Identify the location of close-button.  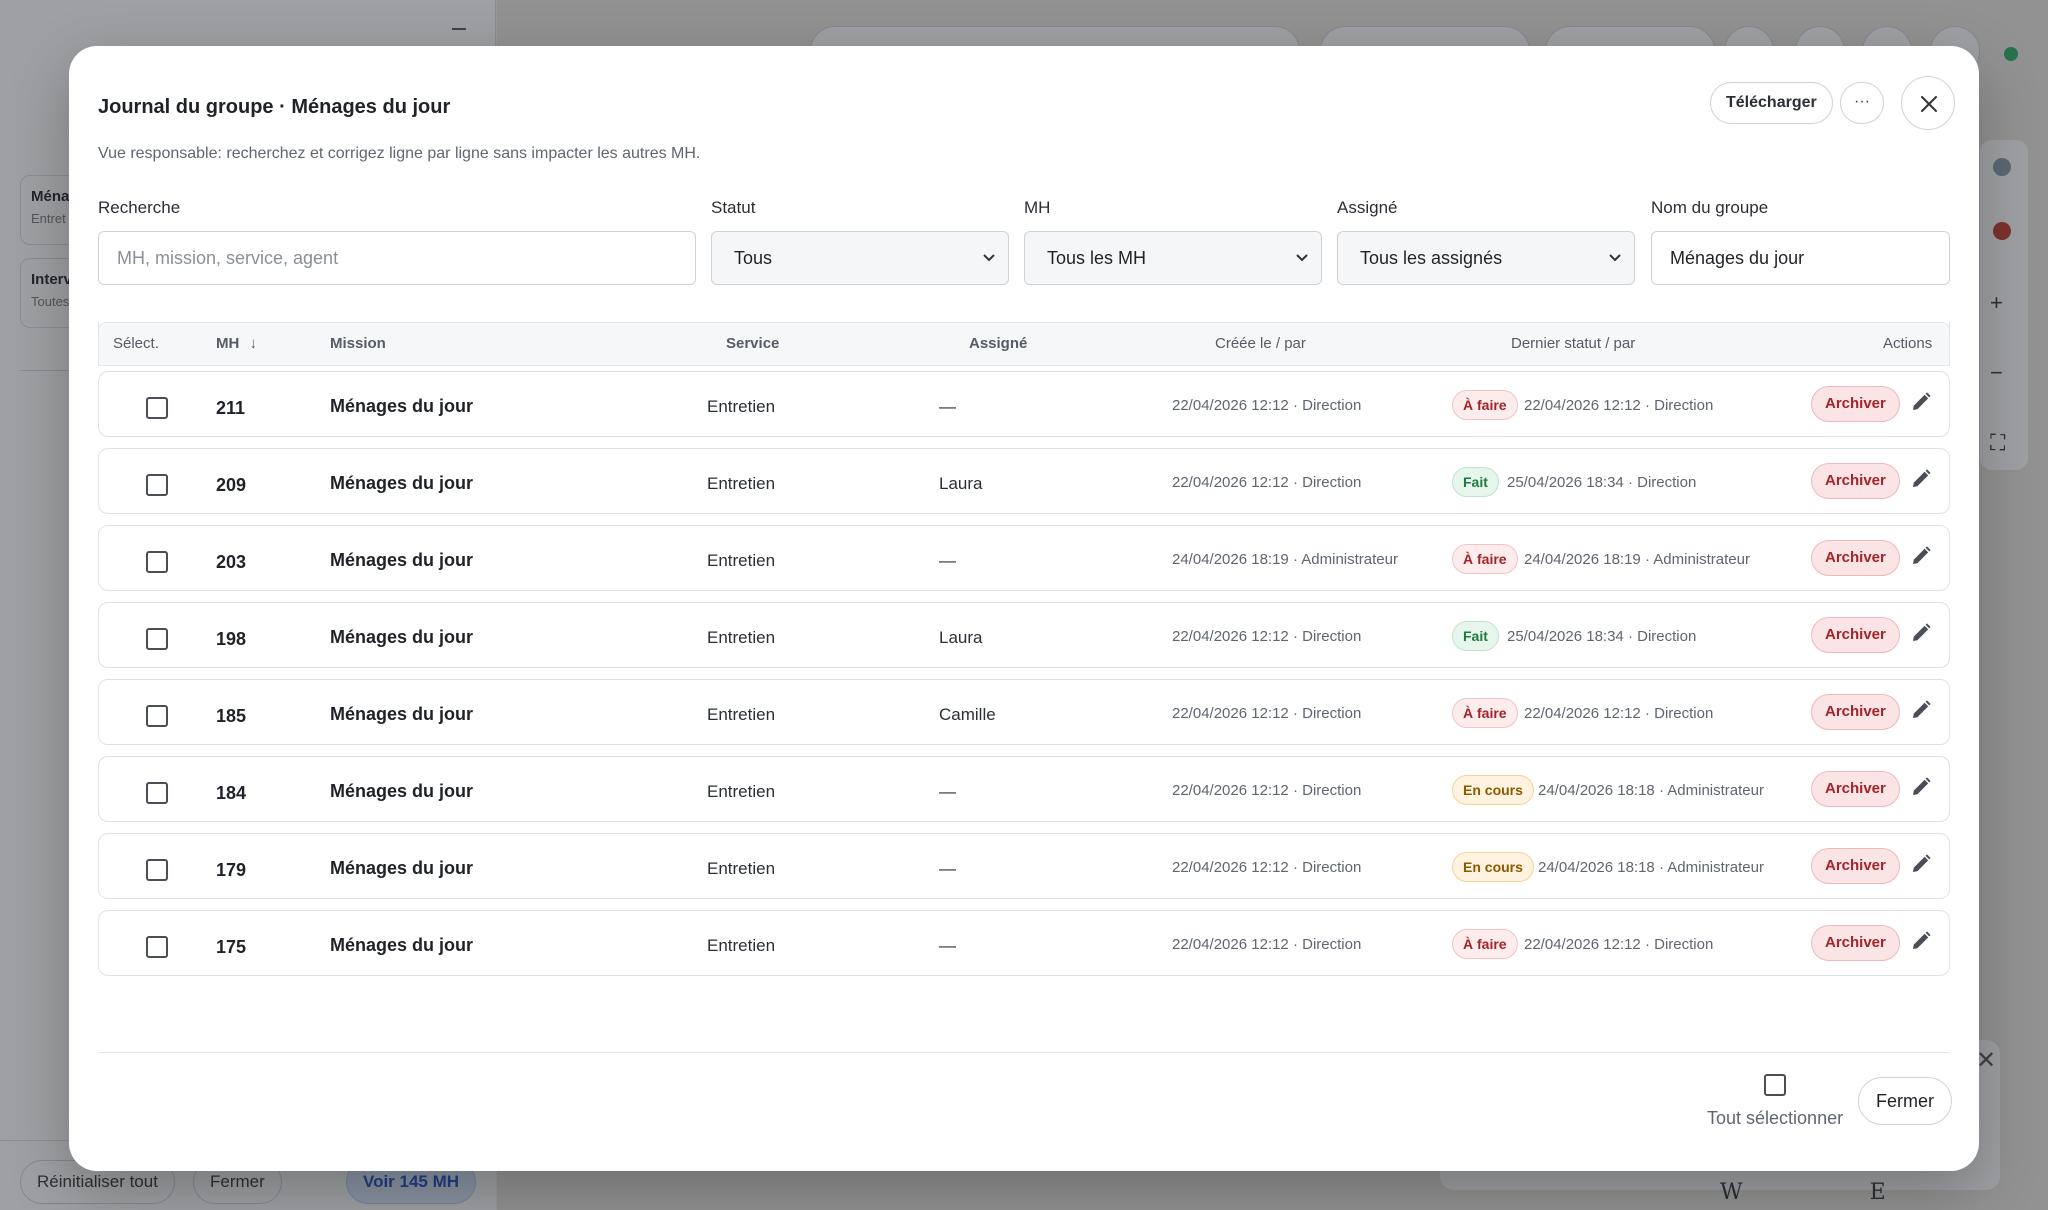
(1928, 103).